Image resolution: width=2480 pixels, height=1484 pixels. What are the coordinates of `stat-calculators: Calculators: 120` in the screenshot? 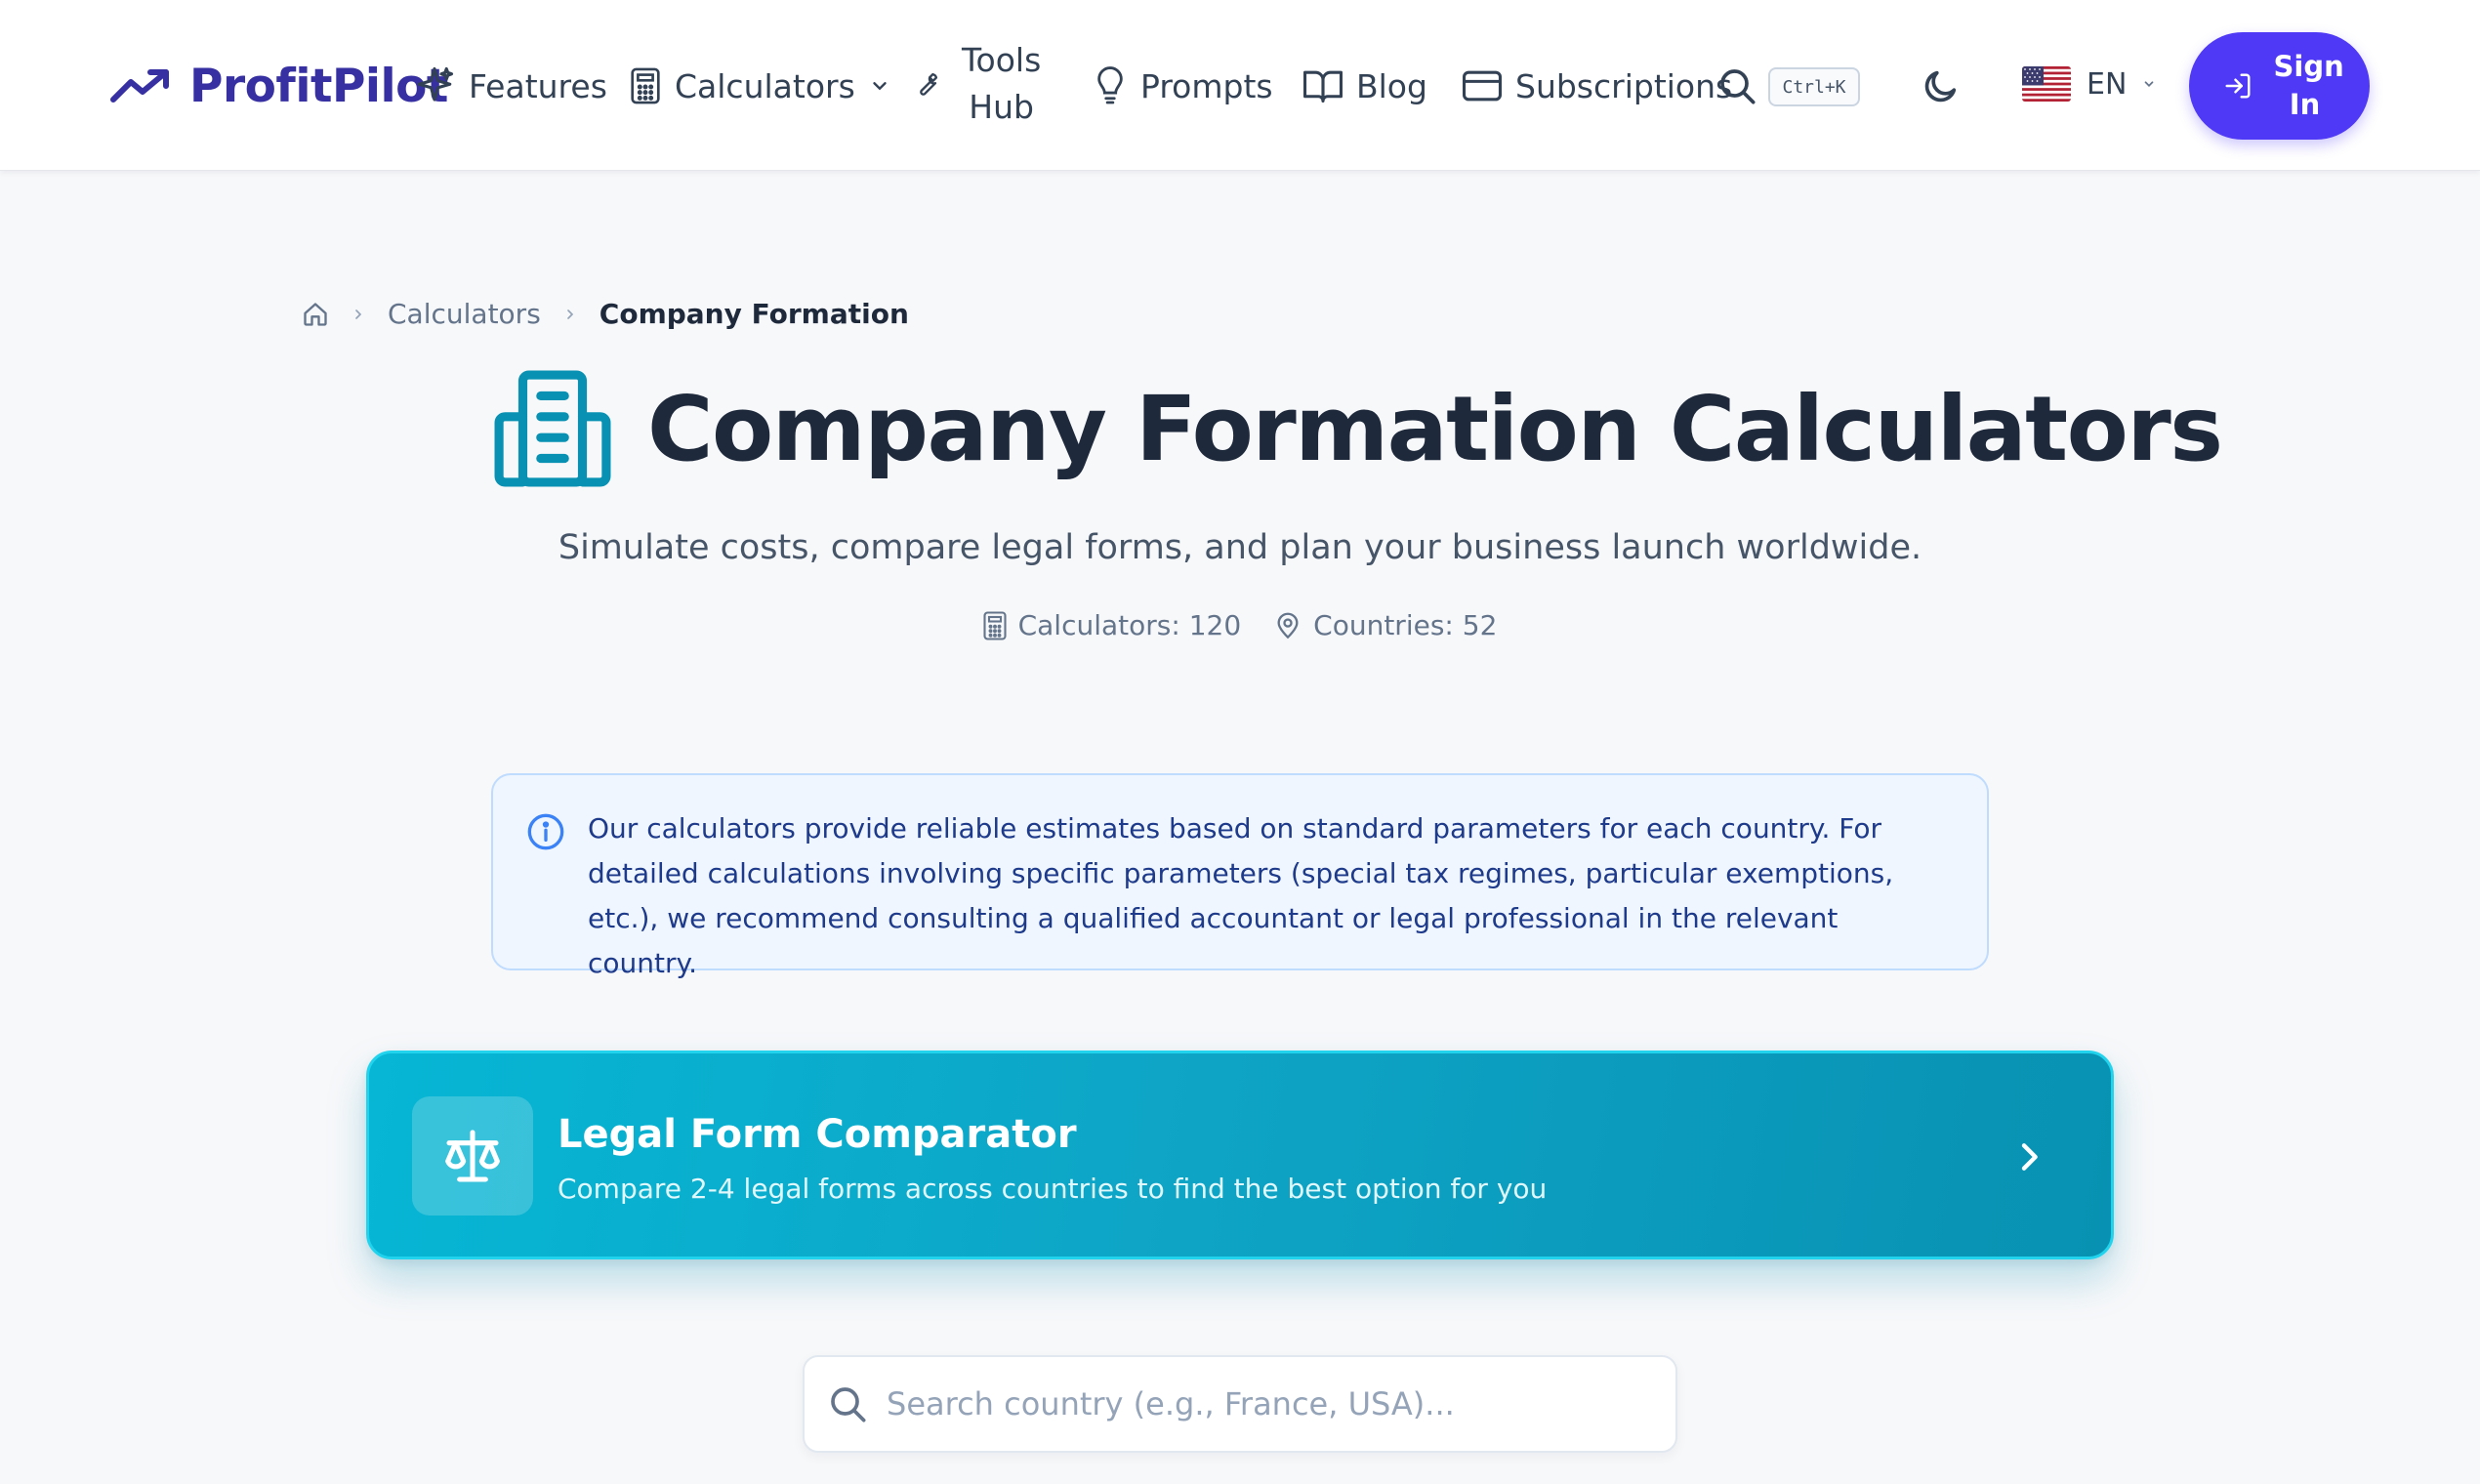 It's located at (1112, 625).